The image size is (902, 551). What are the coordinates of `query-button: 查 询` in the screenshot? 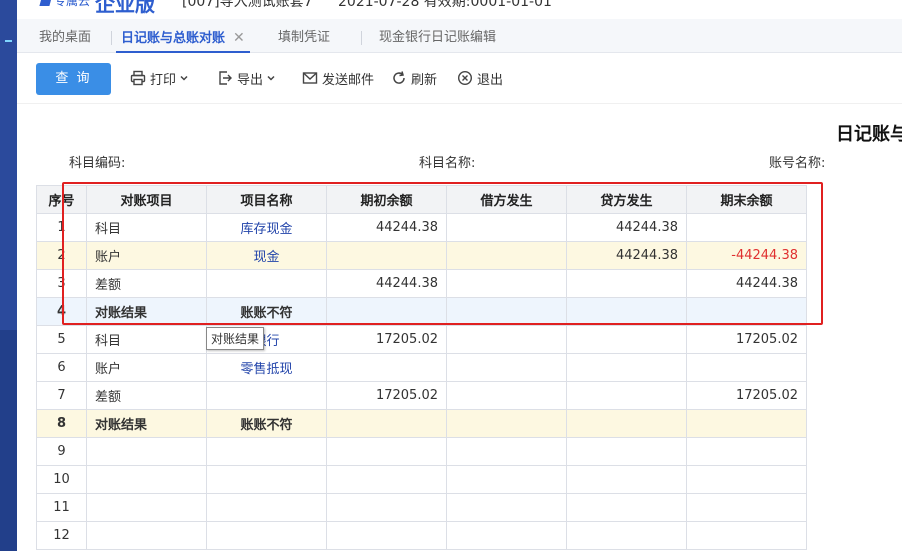 It's located at (73, 79).